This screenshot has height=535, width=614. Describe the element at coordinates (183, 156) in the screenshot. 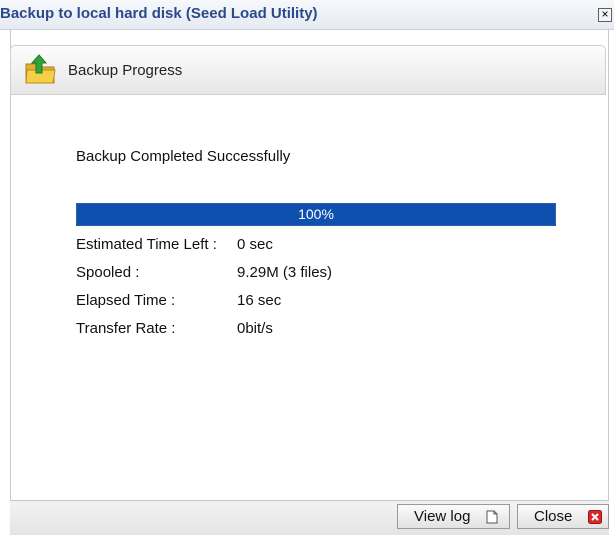

I see `status-message: Backup Completed Successfully` at that location.